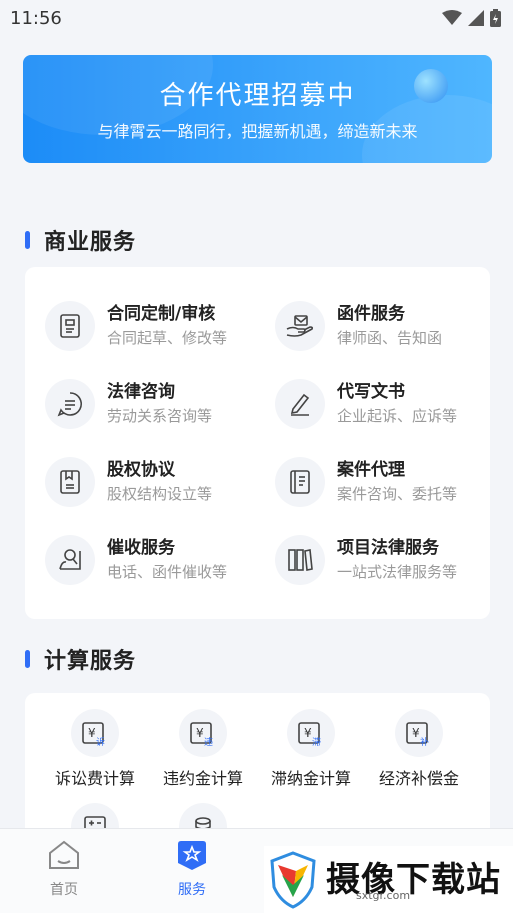  What do you see at coordinates (413, 879) in the screenshot?
I see `watermark-text: 摄像下载站` at bounding box center [413, 879].